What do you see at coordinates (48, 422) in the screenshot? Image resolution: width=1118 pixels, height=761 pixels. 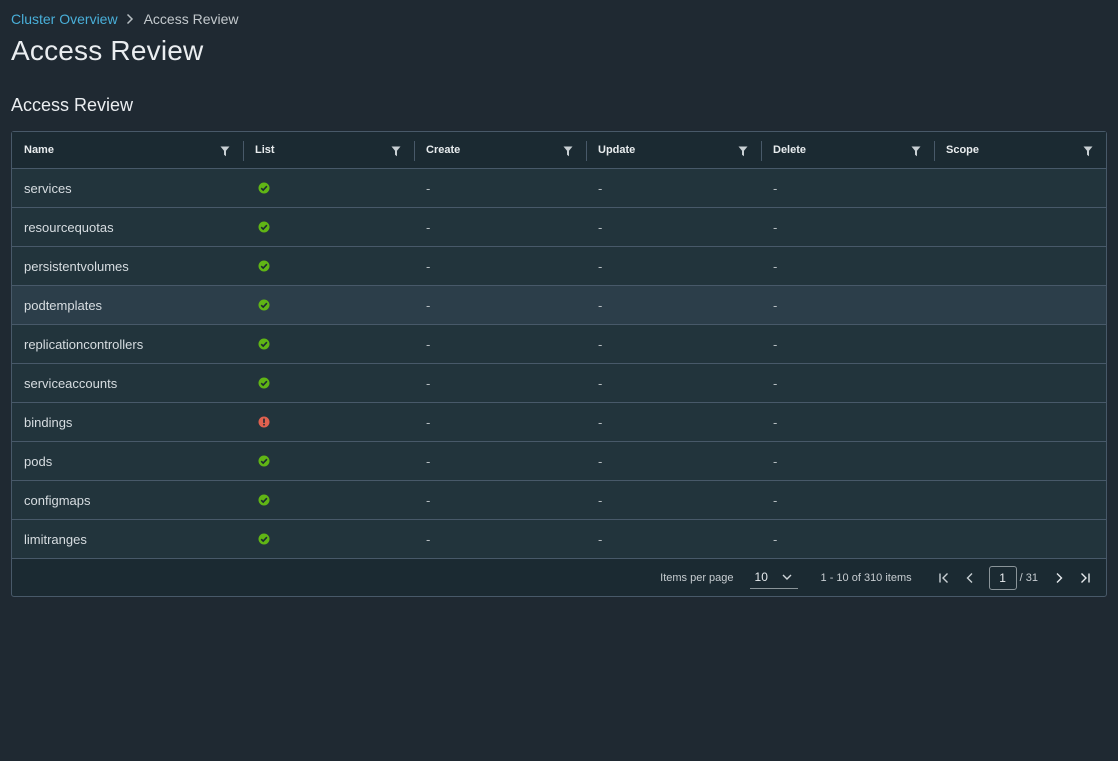 I see `cell-text: bindings` at bounding box center [48, 422].